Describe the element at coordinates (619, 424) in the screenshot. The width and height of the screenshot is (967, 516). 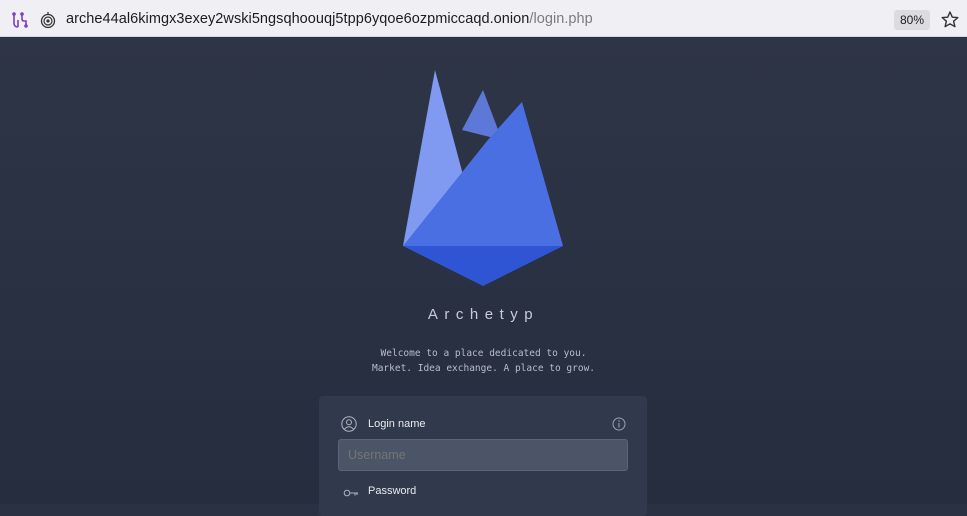
I see `info-icon` at that location.